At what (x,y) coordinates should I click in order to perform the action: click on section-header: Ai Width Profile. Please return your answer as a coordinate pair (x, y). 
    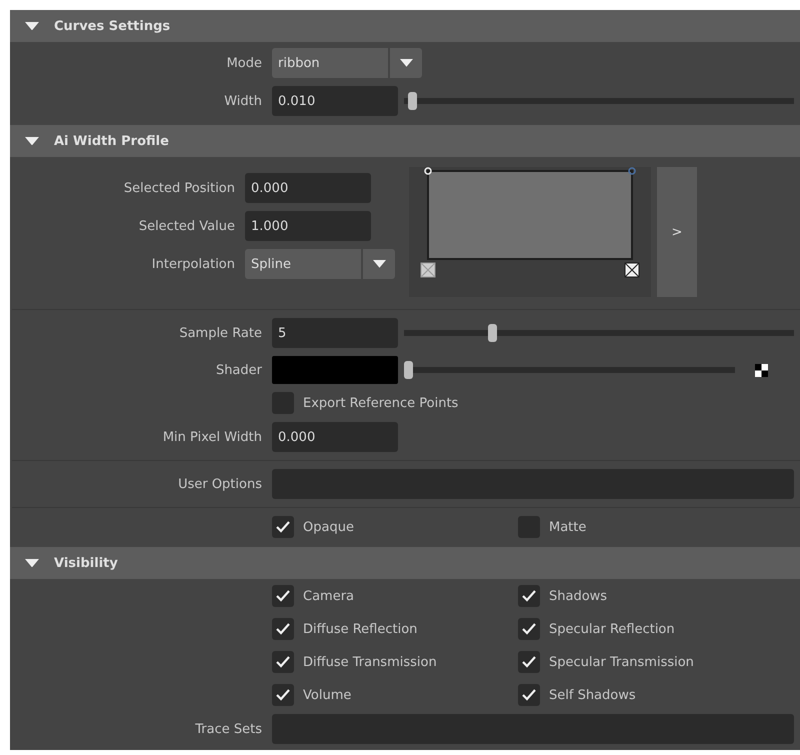
    Looking at the image, I should click on (405, 141).